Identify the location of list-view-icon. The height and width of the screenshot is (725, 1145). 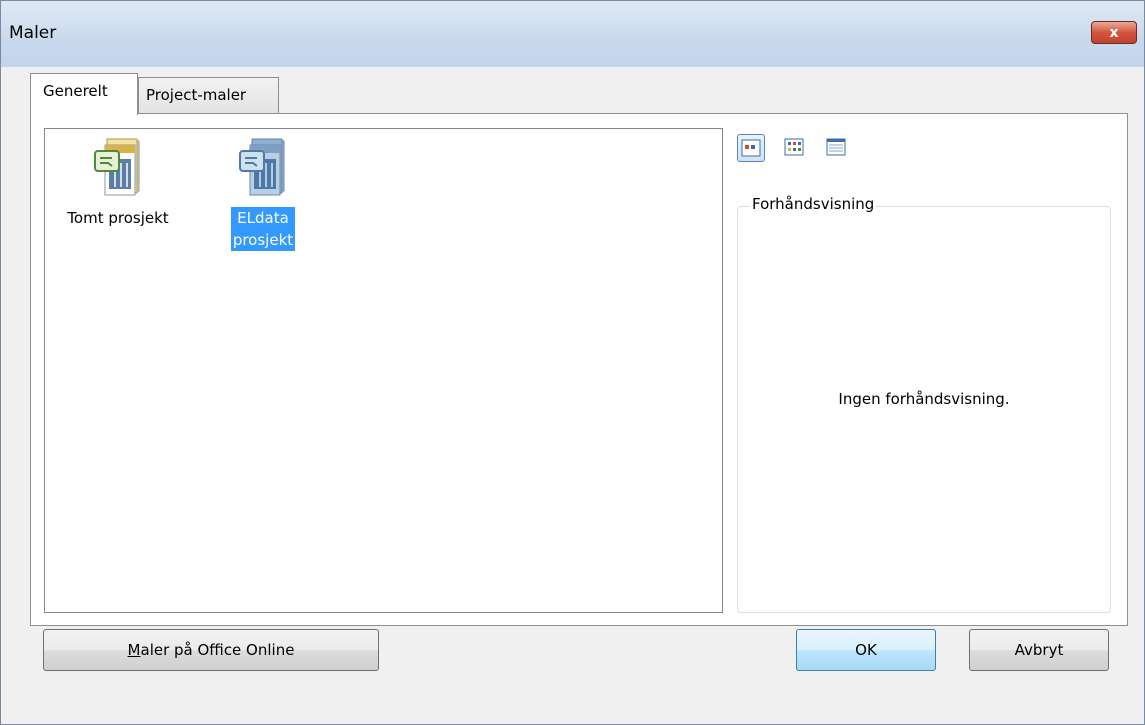
(794, 147).